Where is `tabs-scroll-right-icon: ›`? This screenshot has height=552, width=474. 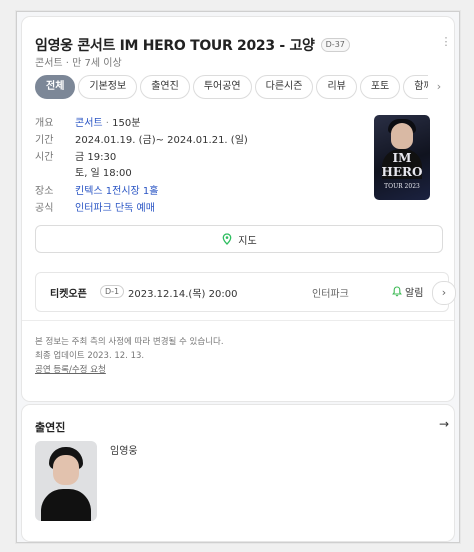
tabs-scroll-right-icon: › is located at coordinates (439, 87).